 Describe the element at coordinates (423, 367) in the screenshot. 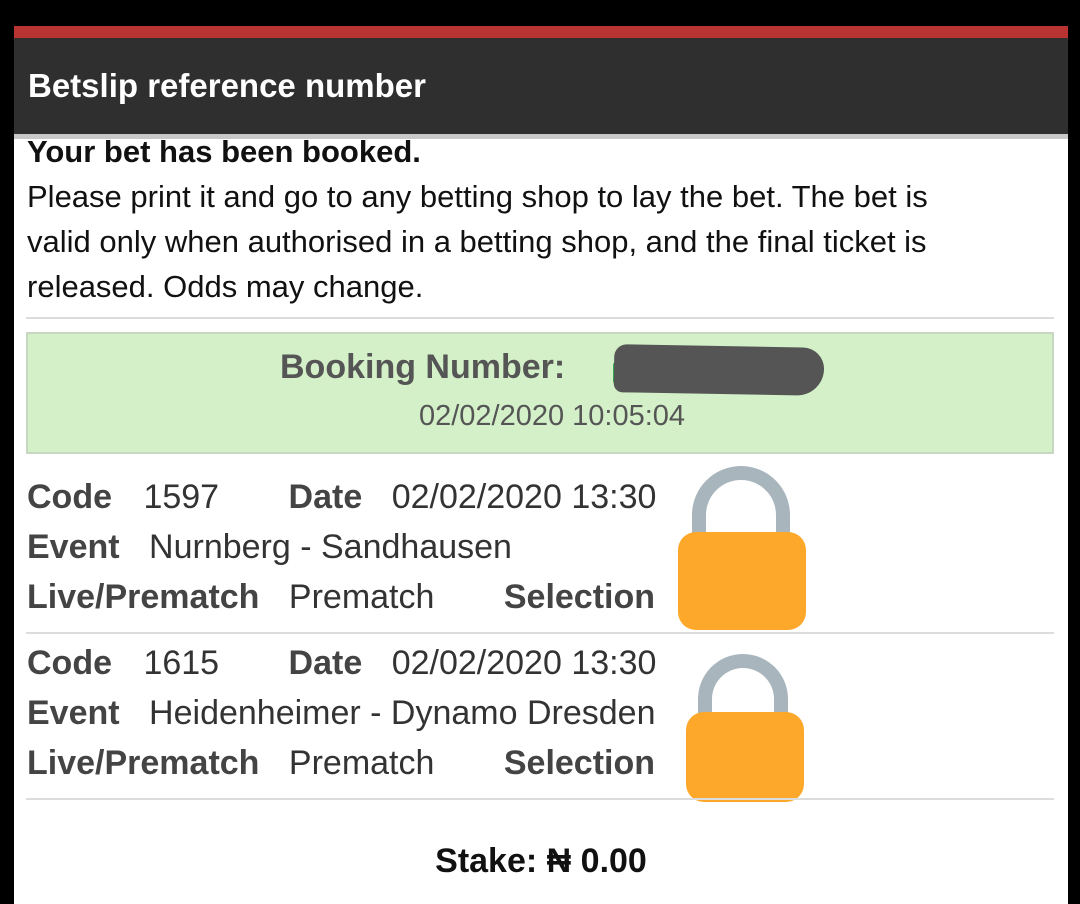

I see `booking-number-label: Booking Number:` at that location.